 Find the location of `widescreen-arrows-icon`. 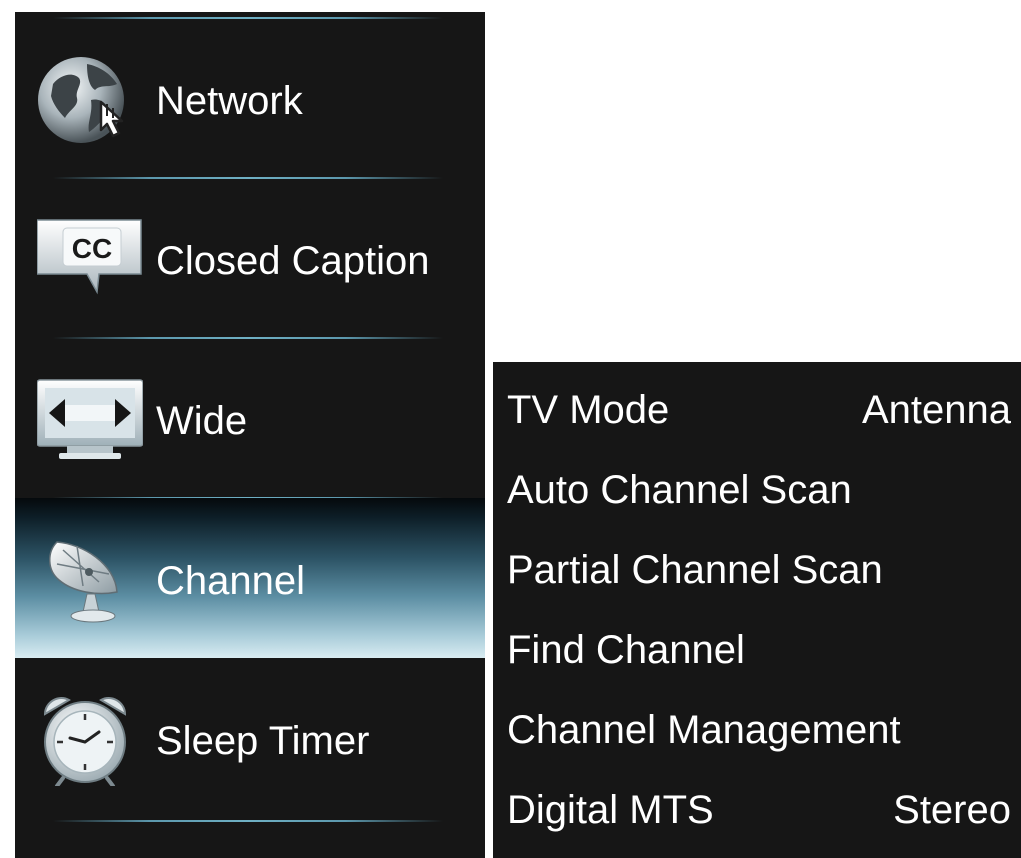

widescreen-arrows-icon is located at coordinates (90, 420).